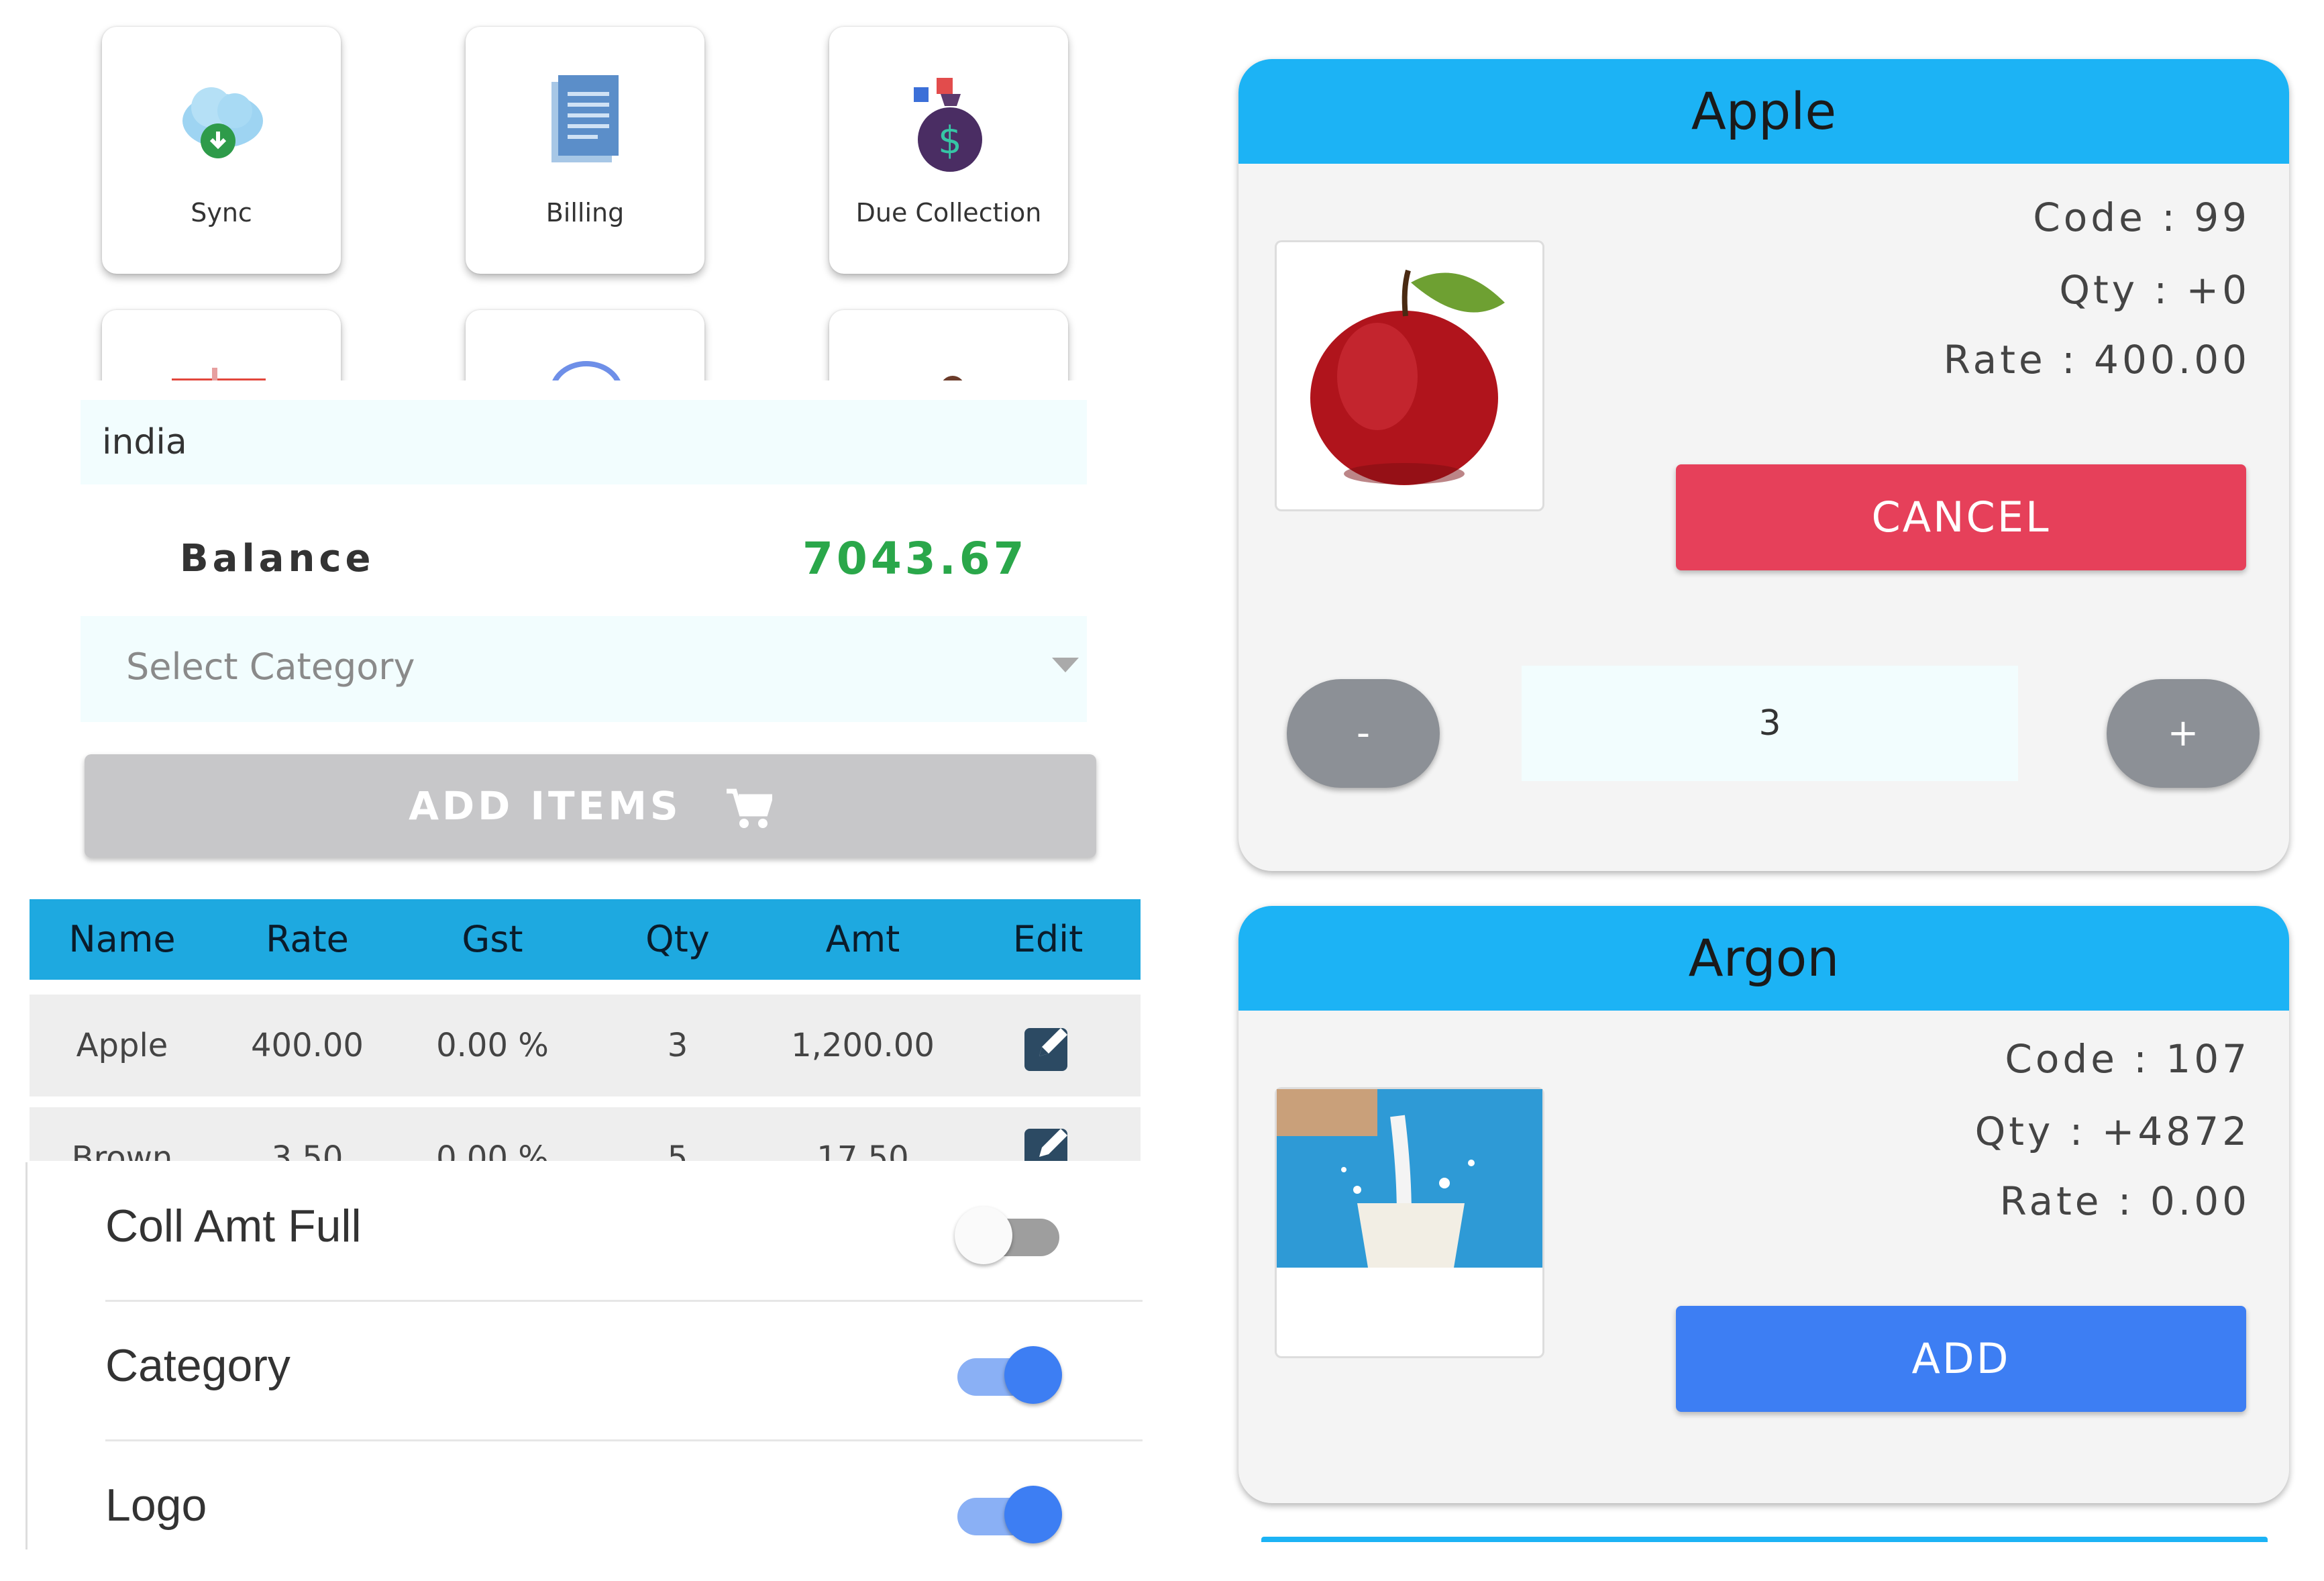 The image size is (2324, 1581). I want to click on cell-name: Apple, so click(122, 1045).